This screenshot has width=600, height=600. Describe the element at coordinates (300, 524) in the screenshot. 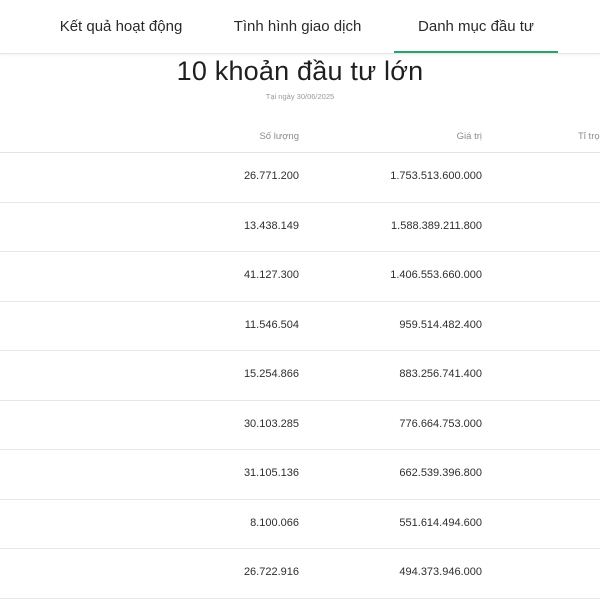

I see `table-row: 8.100.066 551.614.494.600` at that location.